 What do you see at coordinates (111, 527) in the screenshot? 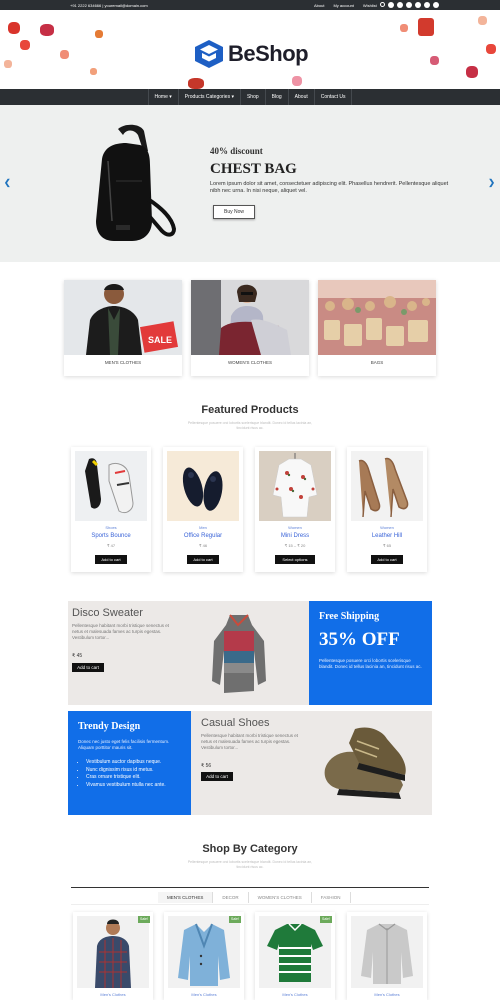
I see `product-category: Shoes` at bounding box center [111, 527].